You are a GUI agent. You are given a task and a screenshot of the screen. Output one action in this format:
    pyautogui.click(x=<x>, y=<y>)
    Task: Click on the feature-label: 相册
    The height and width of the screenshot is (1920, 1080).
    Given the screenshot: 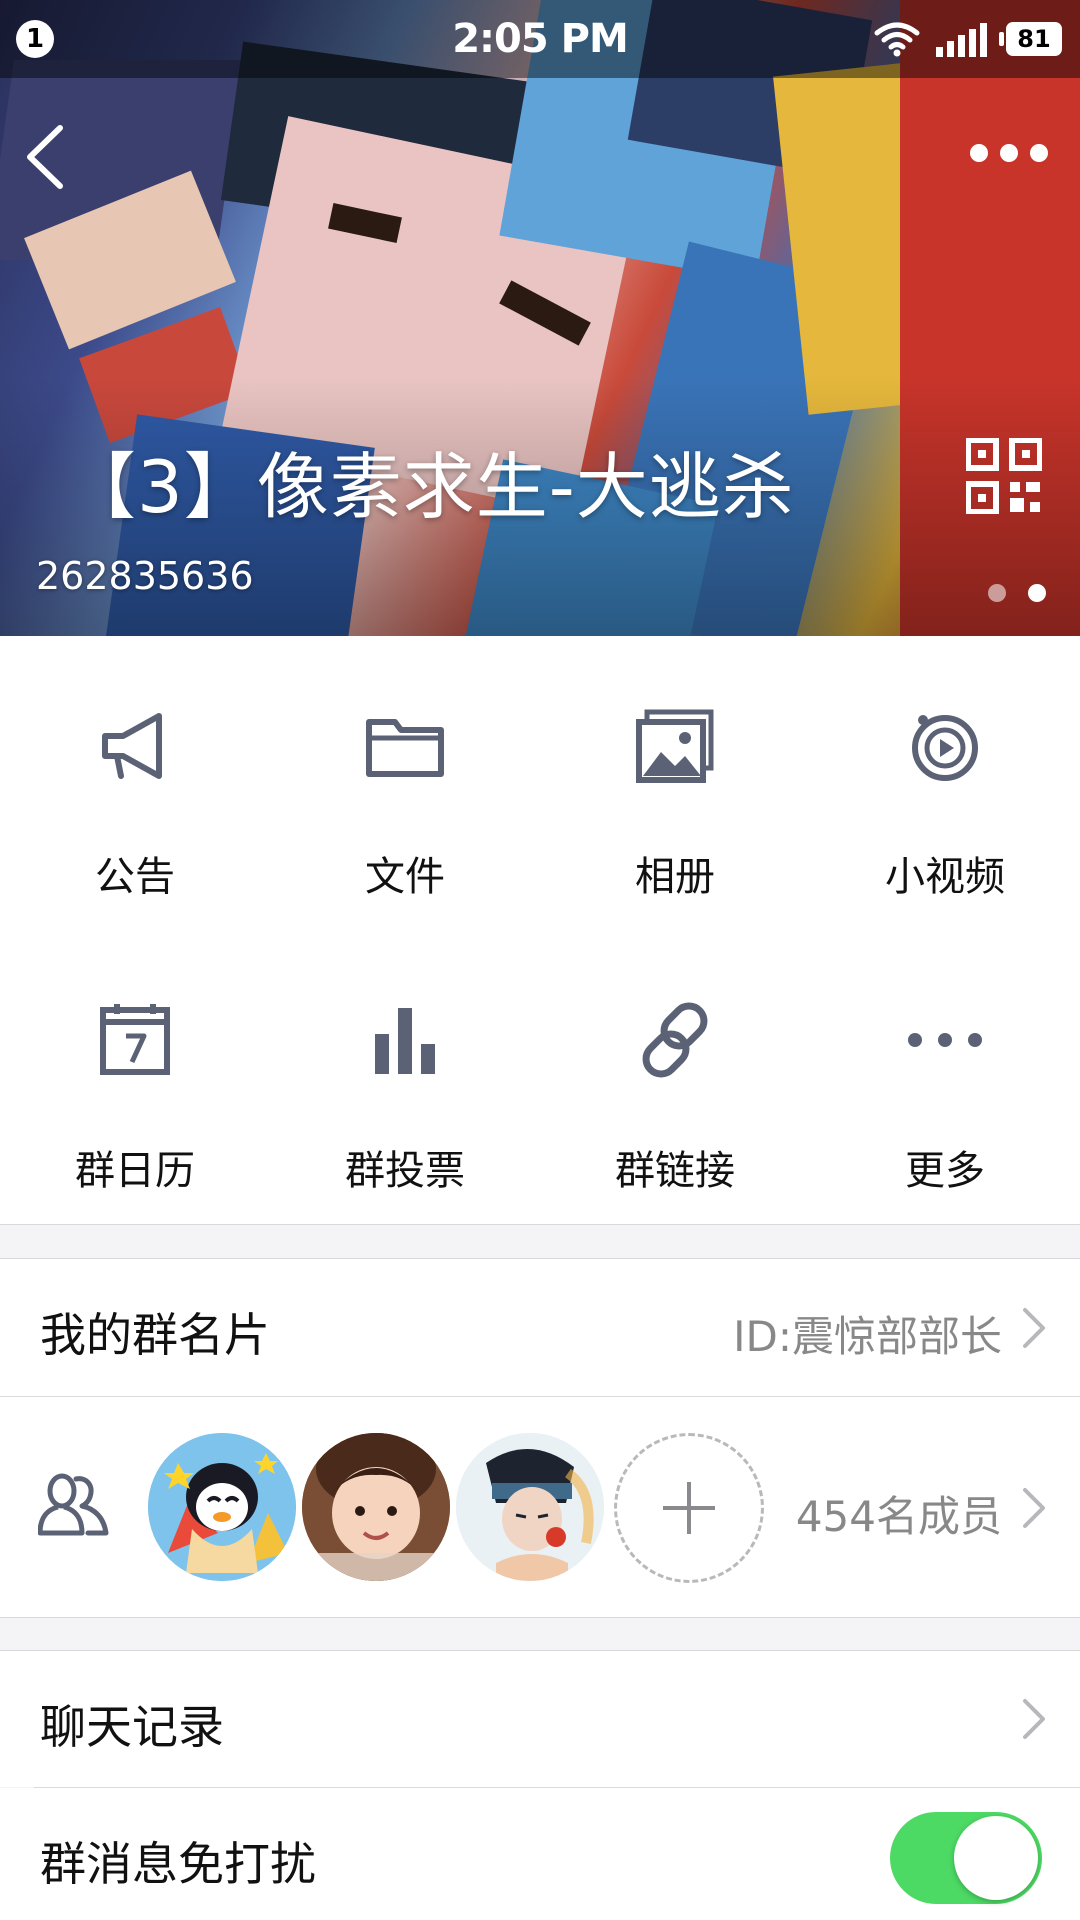 What is the action you would take?
    pyautogui.click(x=675, y=877)
    